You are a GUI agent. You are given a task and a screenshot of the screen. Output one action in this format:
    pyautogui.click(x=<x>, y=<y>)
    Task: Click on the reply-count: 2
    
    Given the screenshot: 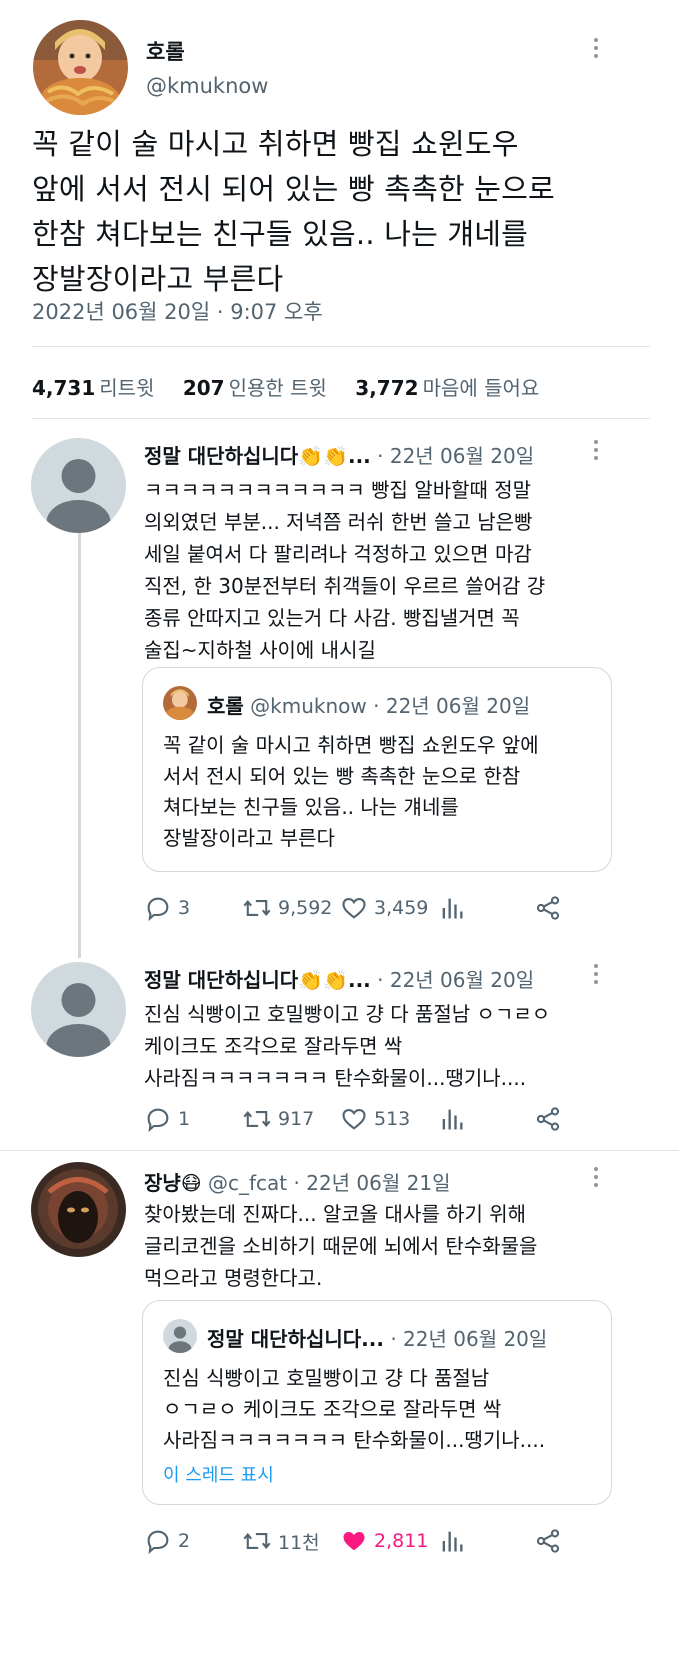 What is the action you would take?
    pyautogui.click(x=184, y=1541)
    